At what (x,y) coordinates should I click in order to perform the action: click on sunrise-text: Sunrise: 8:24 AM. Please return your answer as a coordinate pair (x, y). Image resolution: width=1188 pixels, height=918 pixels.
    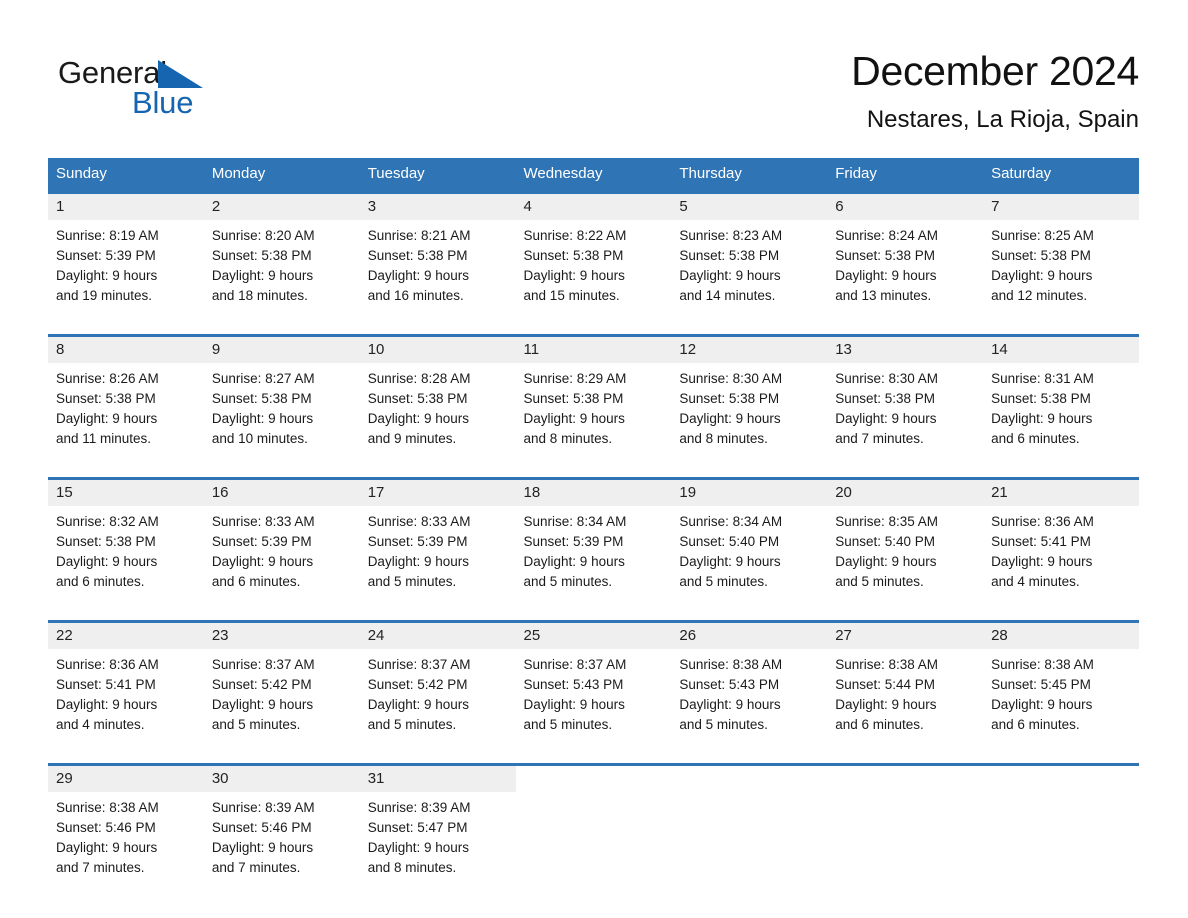
    Looking at the image, I should click on (887, 235).